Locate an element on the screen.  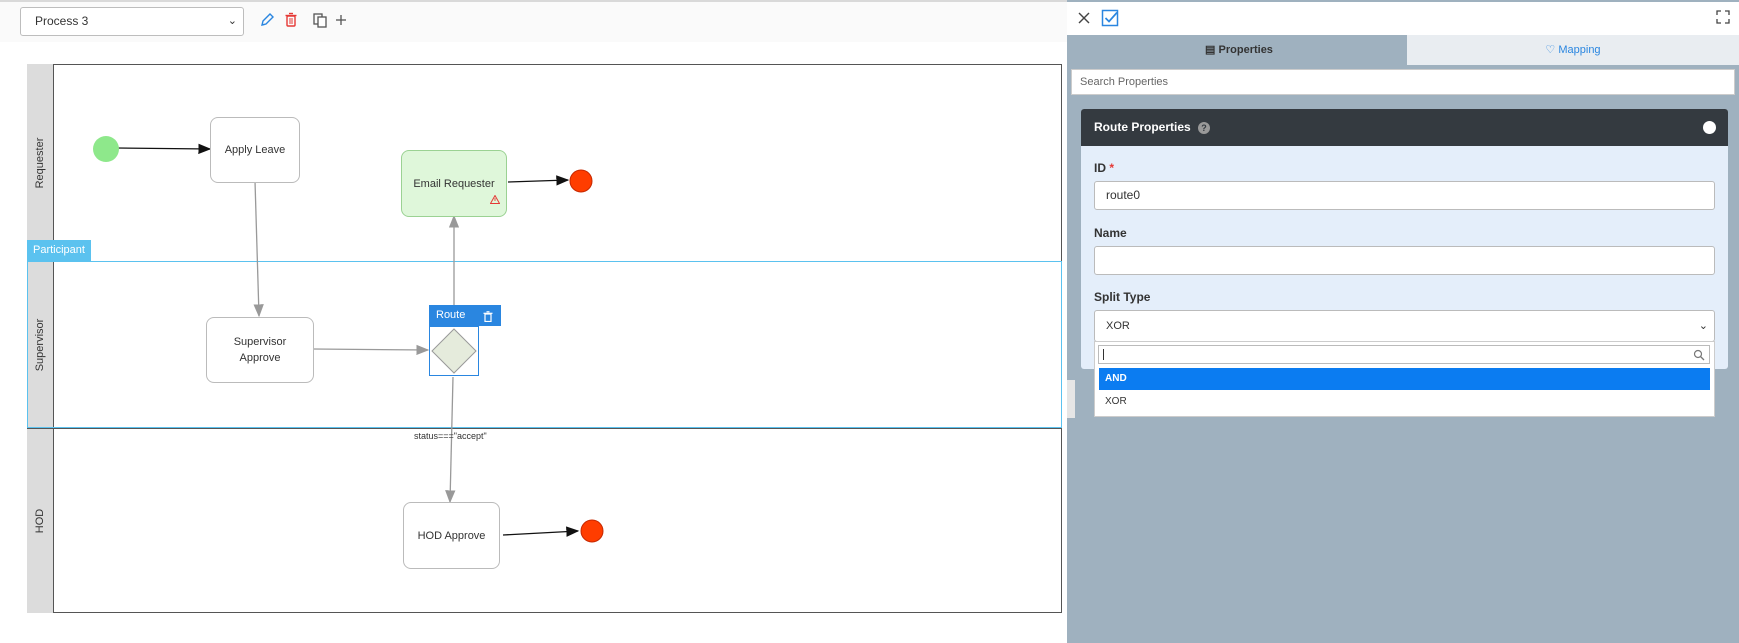
task-supervisor-approve: Supervisor Approve is located at coordinates (260, 350).